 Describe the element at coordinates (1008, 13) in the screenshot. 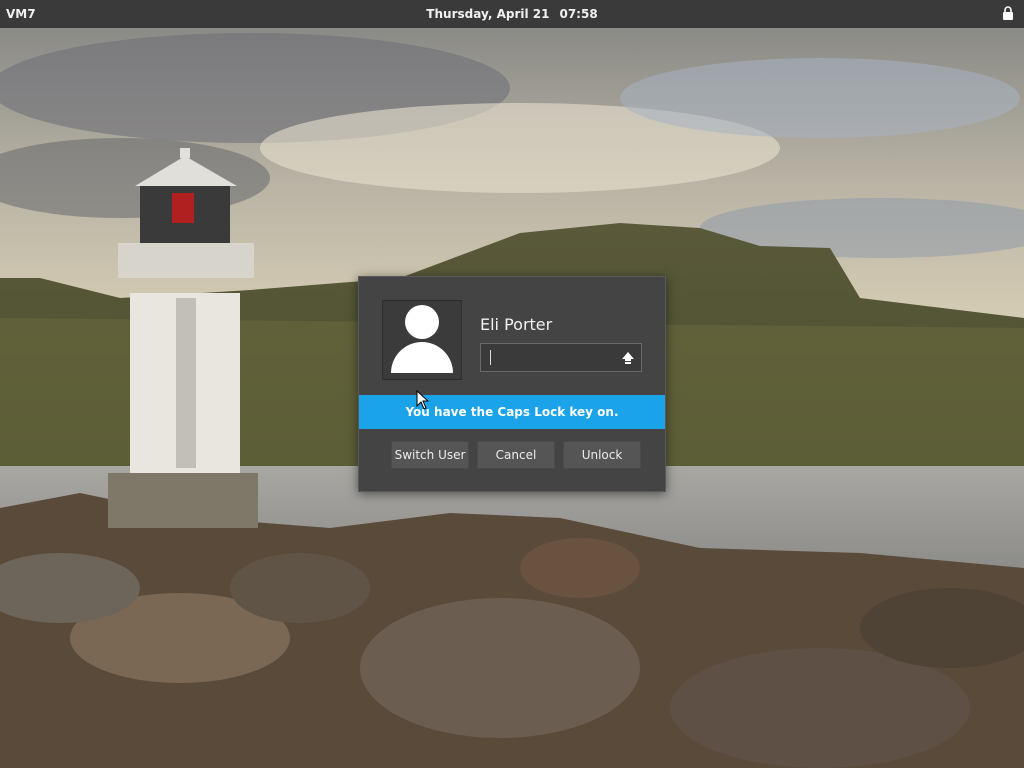

I see `lock-icon` at that location.